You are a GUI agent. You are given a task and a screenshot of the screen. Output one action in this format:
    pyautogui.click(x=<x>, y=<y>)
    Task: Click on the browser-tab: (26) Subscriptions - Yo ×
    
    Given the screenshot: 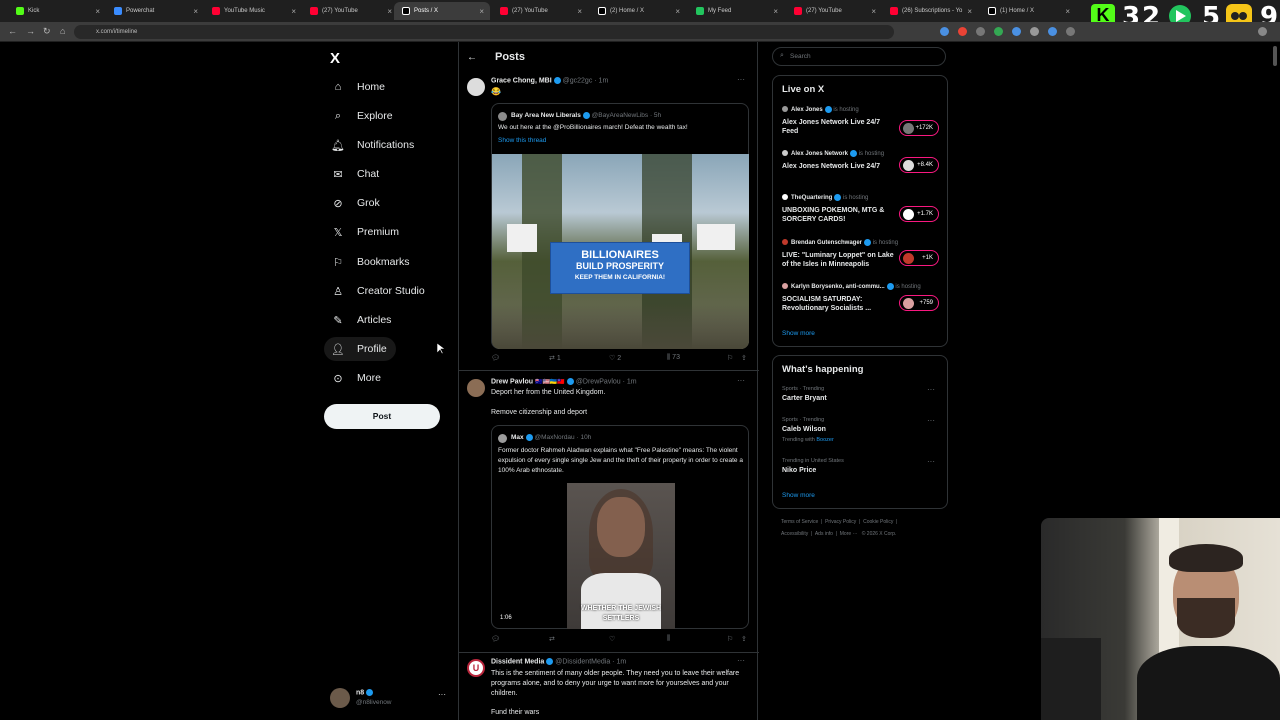 What is the action you would take?
    pyautogui.click(x=930, y=11)
    